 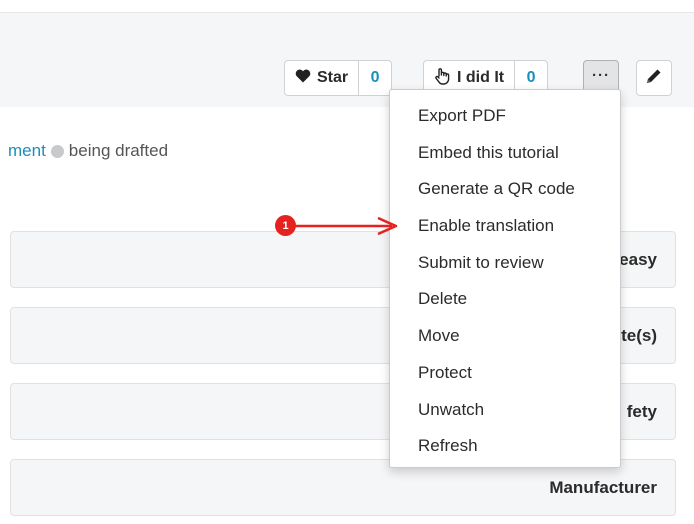 I want to click on row-value: Manufacturer, so click(x=603, y=487).